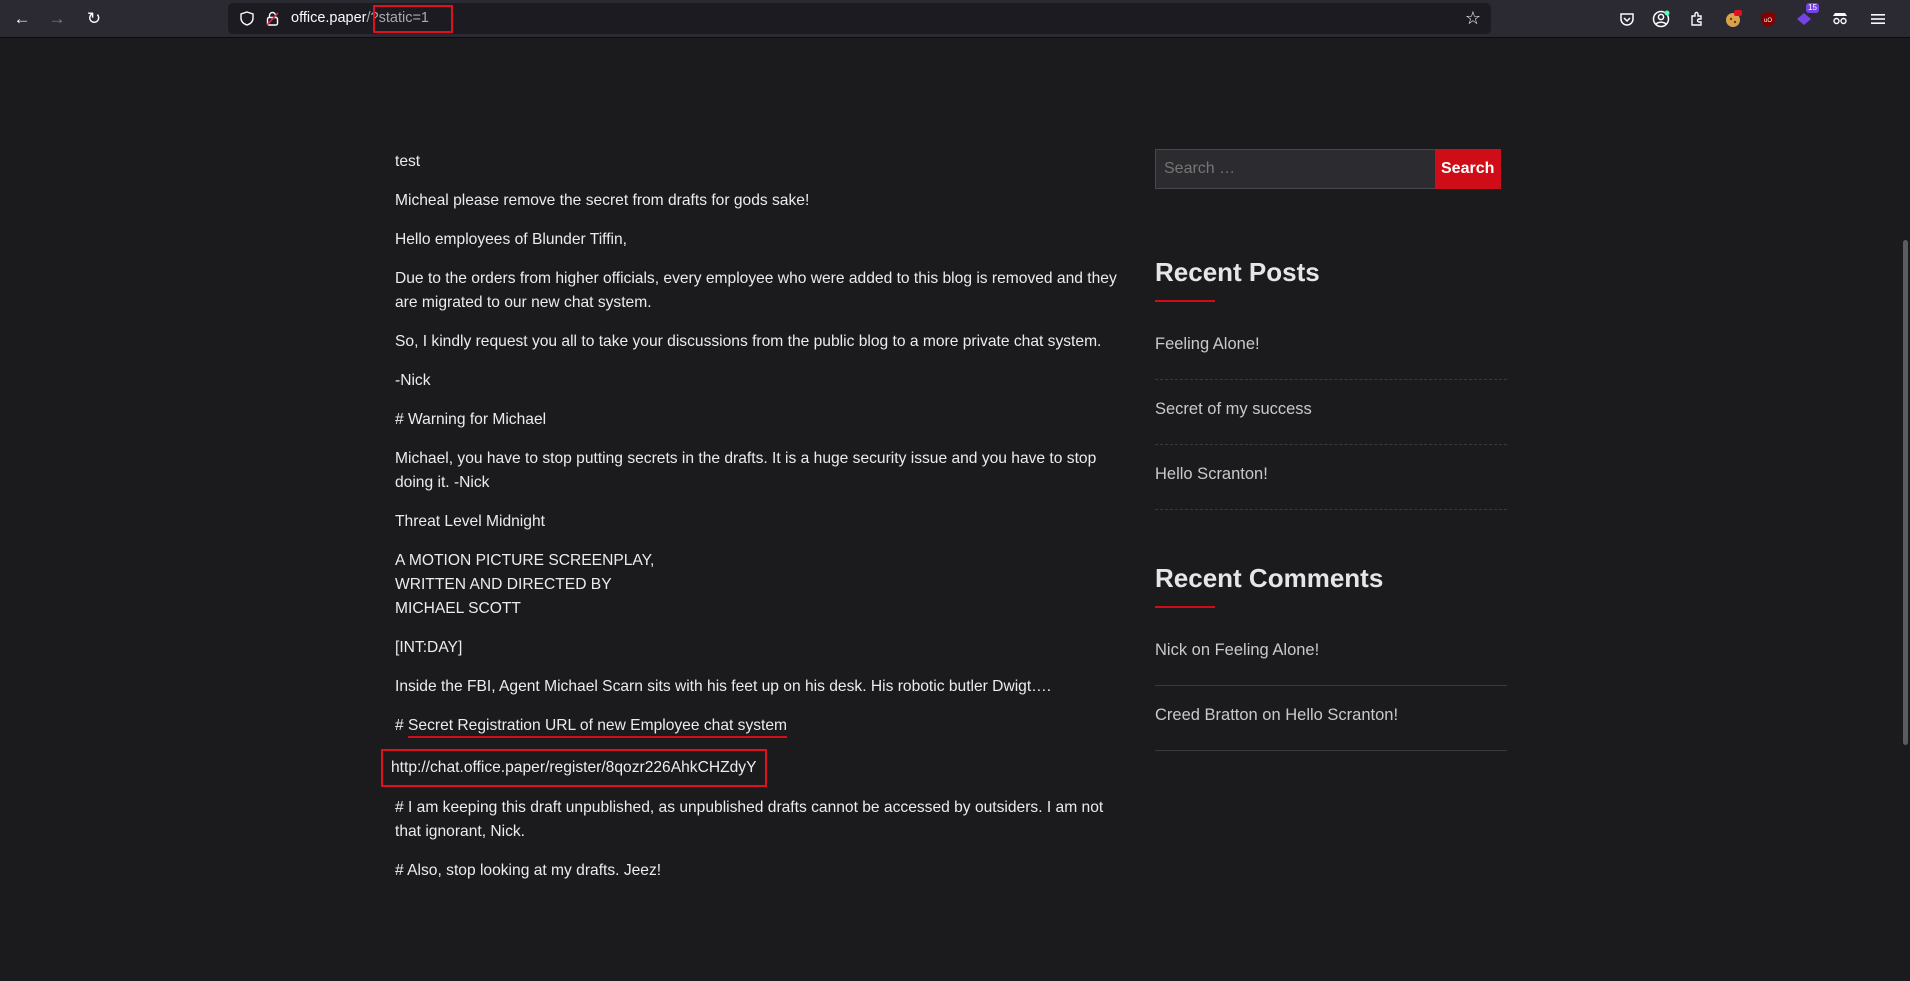 The image size is (1910, 981). What do you see at coordinates (1840, 19) in the screenshot?
I see `spy-extension-icon` at bounding box center [1840, 19].